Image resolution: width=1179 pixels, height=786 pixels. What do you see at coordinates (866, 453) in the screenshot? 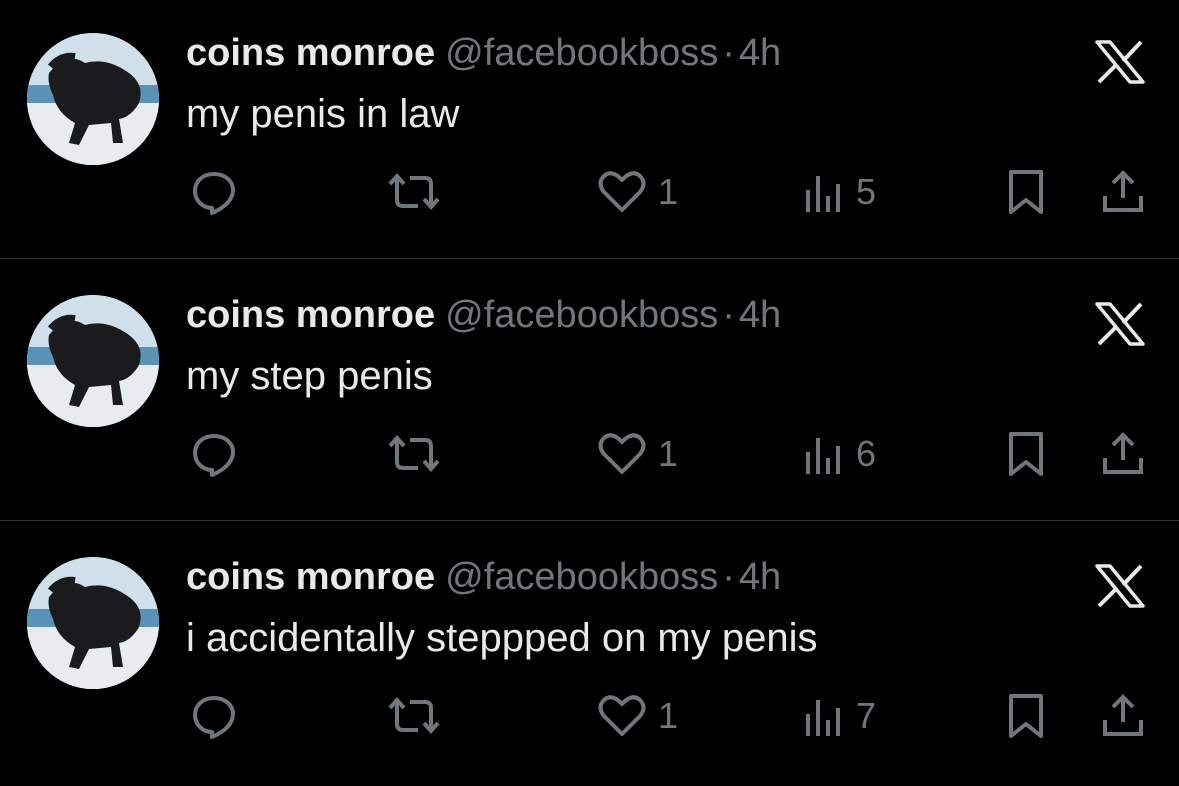
I see `view-count: 6` at bounding box center [866, 453].